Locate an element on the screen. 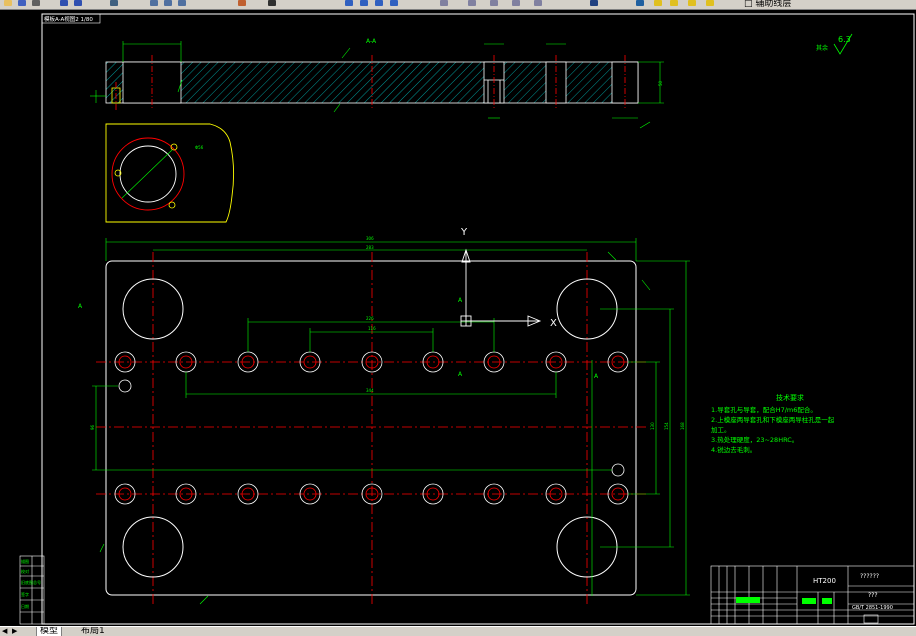 This screenshot has height=636, width=916. zoom-out-icon is located at coordinates (379, 3).